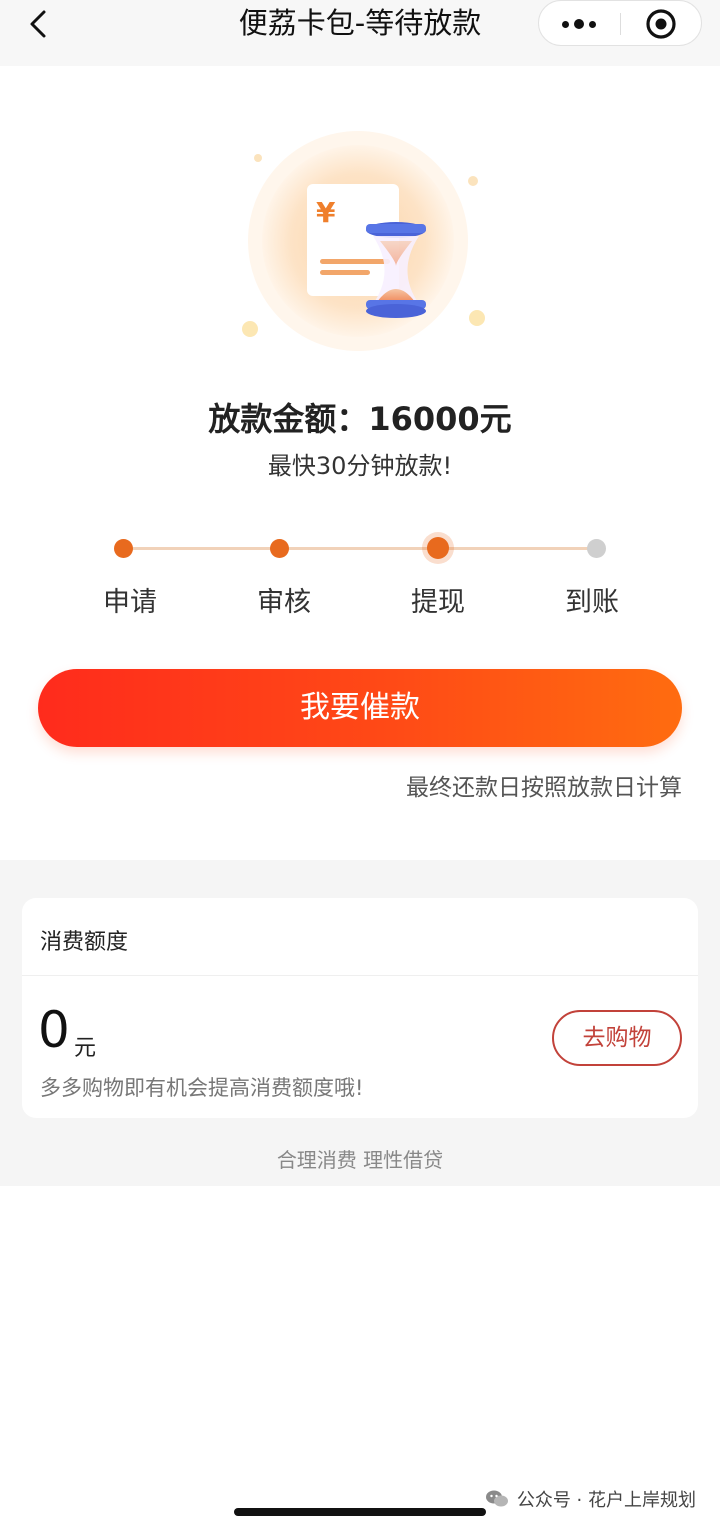 This screenshot has width=720, height=1527. I want to click on watermark: 公众号 · 花户上岸规划, so click(590, 1499).